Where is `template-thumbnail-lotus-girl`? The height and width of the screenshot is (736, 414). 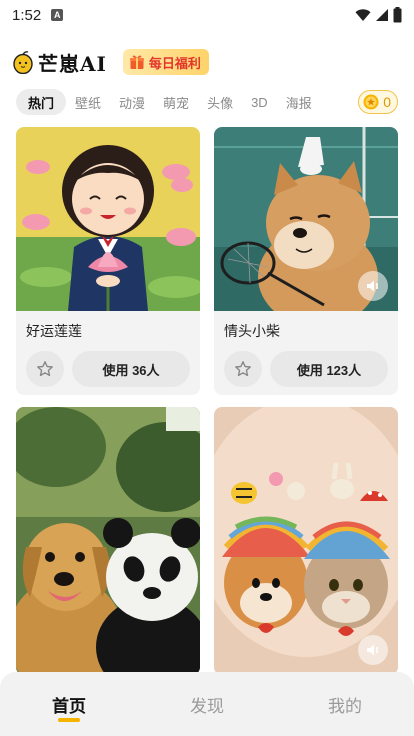 template-thumbnail-lotus-girl is located at coordinates (108, 219).